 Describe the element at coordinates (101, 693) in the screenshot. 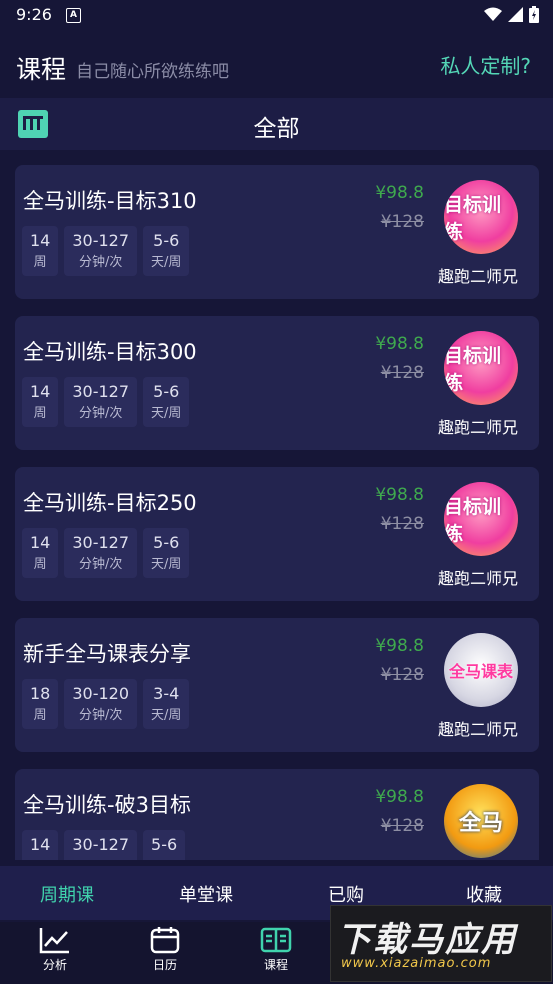

I see `tag-value: 30-120` at that location.